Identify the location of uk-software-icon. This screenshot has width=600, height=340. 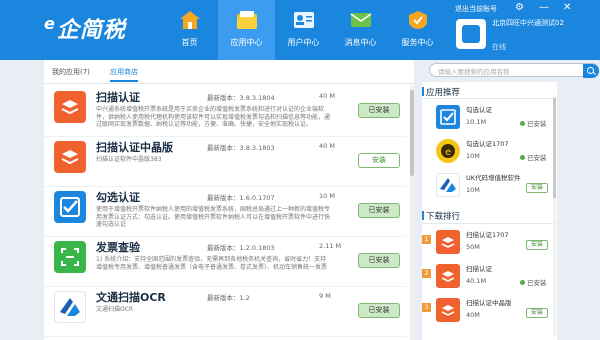
(448, 185).